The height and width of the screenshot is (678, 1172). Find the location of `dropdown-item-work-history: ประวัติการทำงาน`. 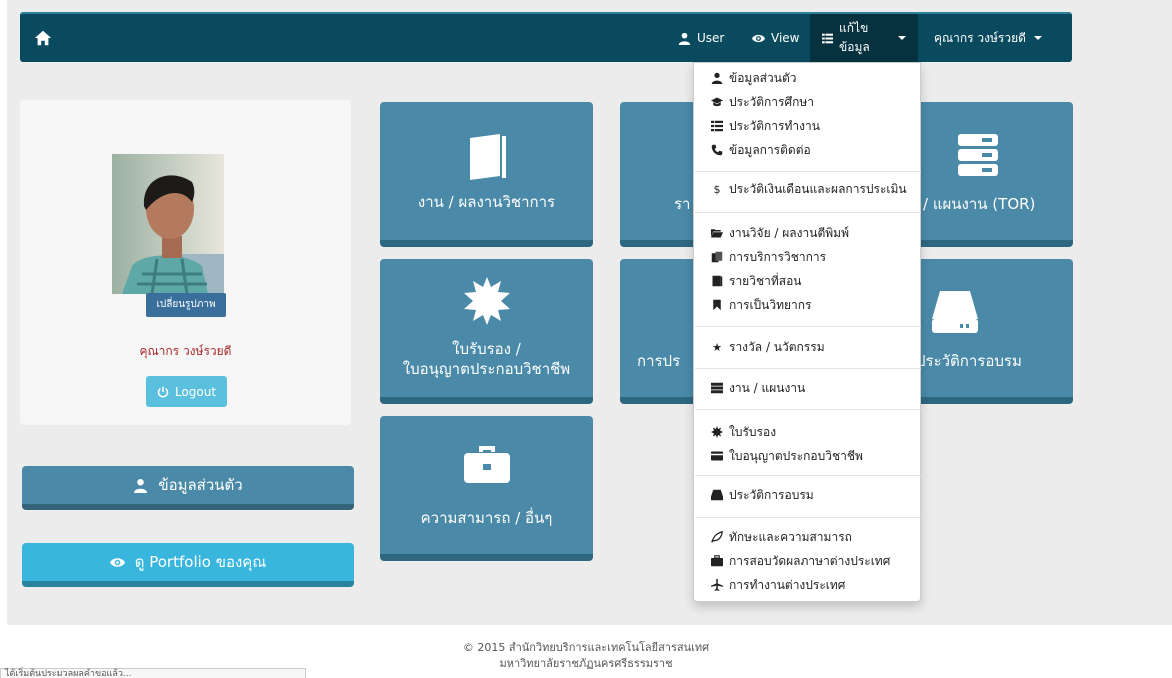

dropdown-item-work-history: ประวัติการทำงาน is located at coordinates (807, 126).